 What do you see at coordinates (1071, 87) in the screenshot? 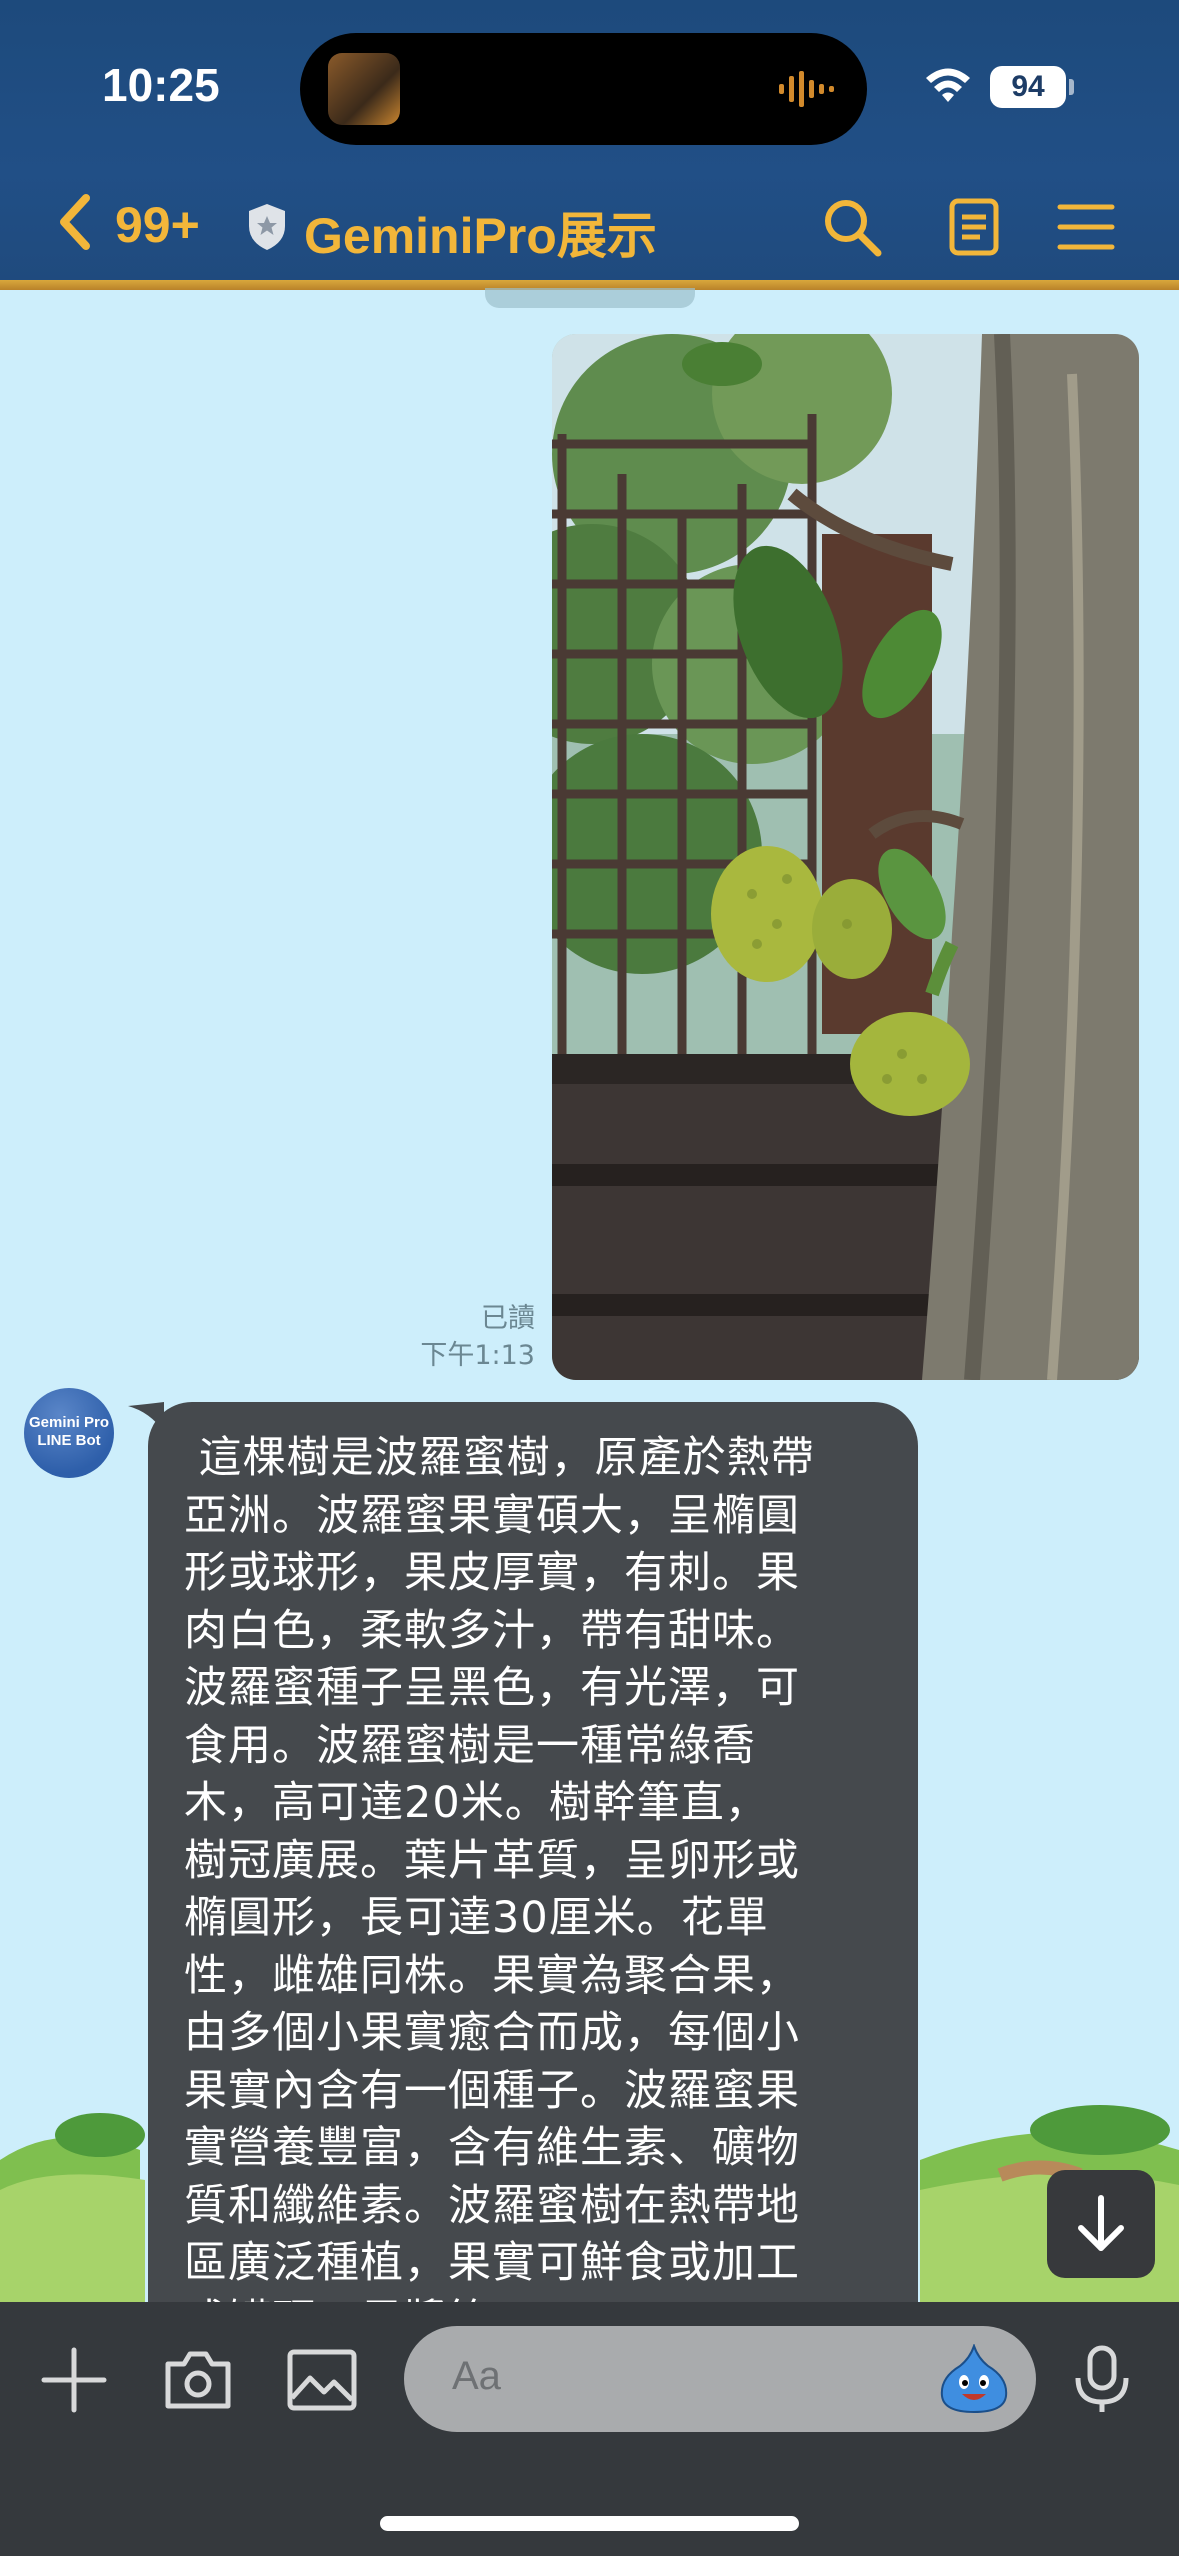
I see `battery-tip` at bounding box center [1071, 87].